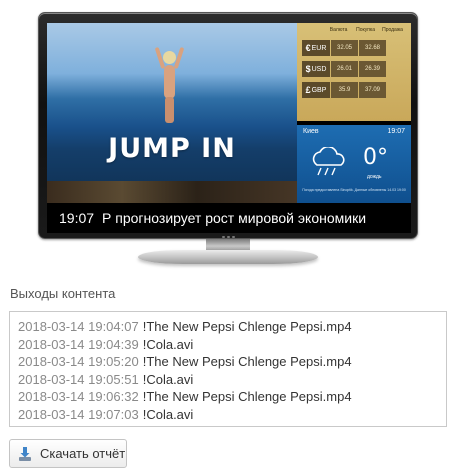 The image size is (457, 472). I want to click on weather-condition: дождь, so click(374, 177).